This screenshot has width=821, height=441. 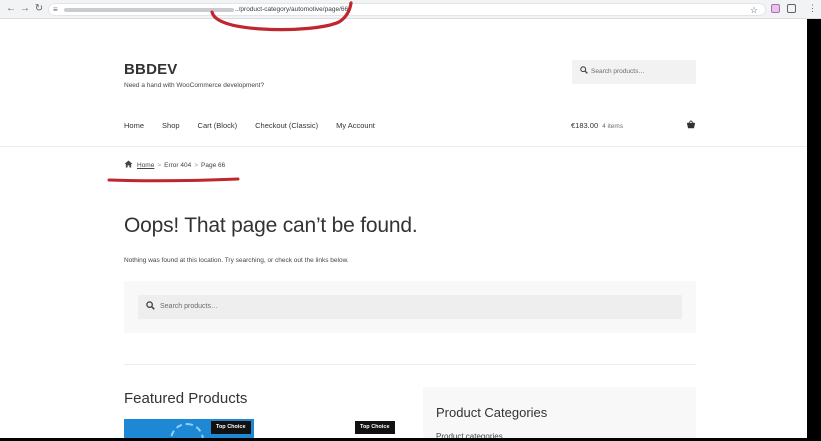 What do you see at coordinates (492, 412) in the screenshot?
I see `product-categories-title: Product Categories` at bounding box center [492, 412].